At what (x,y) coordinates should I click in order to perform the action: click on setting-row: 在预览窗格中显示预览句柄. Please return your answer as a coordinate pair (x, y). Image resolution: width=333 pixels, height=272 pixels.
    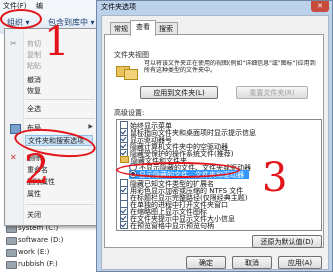
    Looking at the image, I should click on (167, 225).